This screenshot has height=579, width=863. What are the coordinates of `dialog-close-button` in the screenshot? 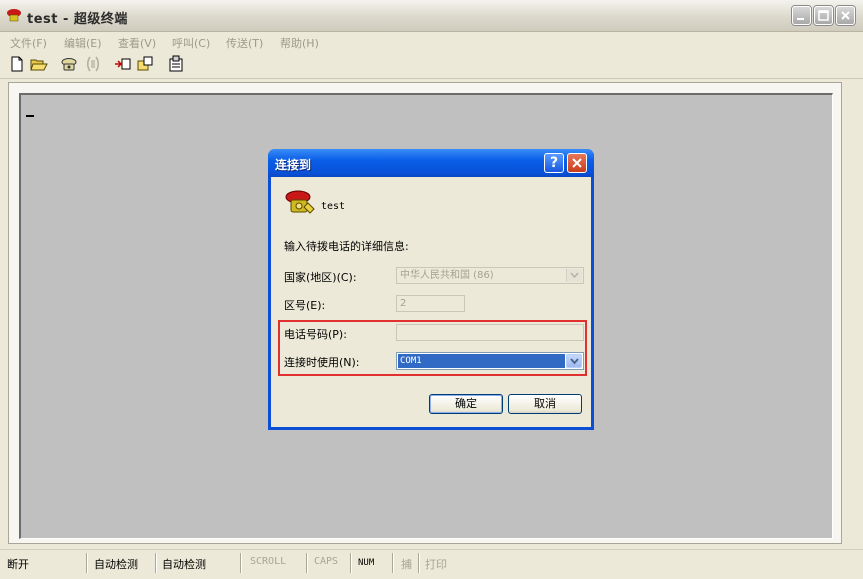 It's located at (577, 163).